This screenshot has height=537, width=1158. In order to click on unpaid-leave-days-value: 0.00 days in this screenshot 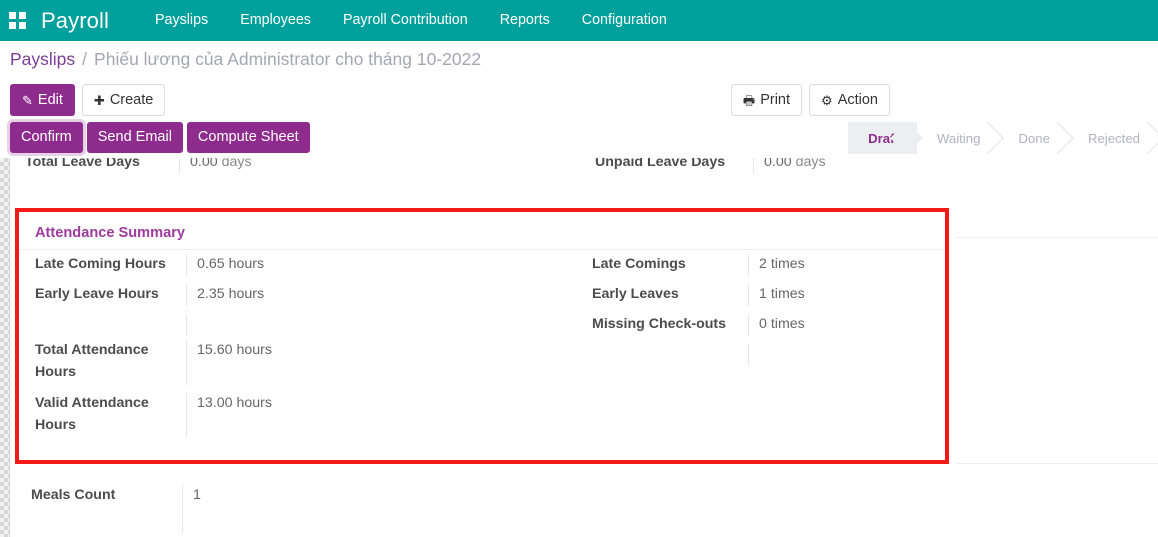, I will do `click(855, 166)`.